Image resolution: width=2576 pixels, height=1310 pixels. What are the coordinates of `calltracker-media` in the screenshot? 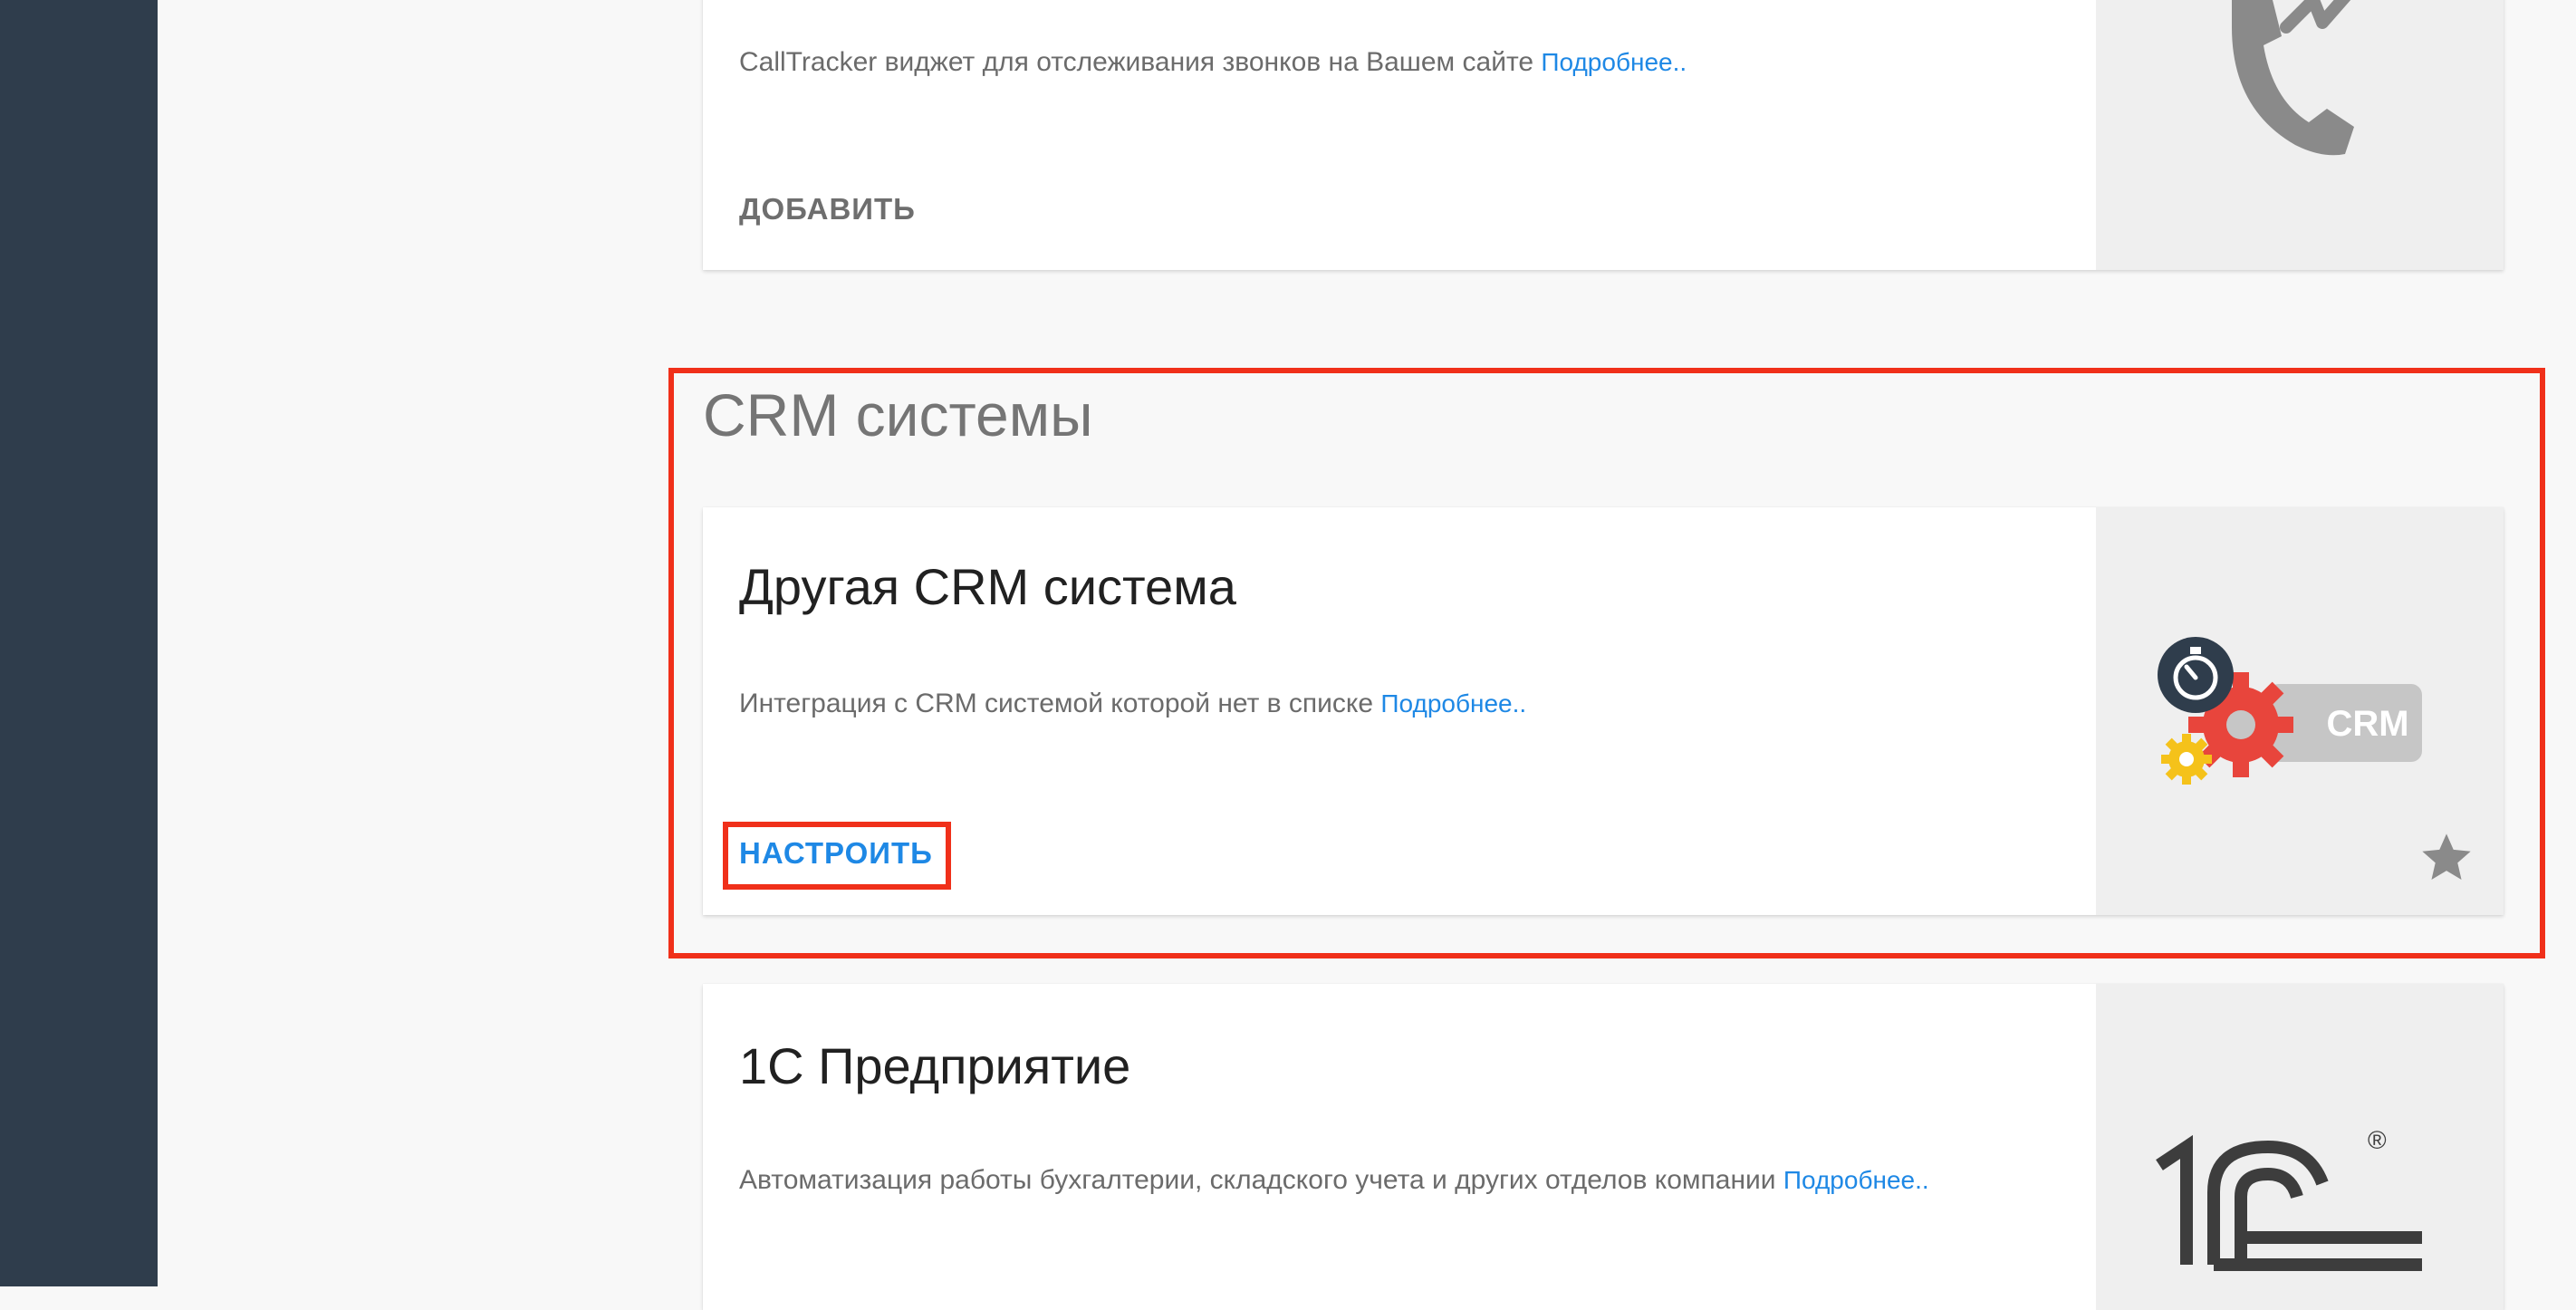 It's located at (2300, 135).